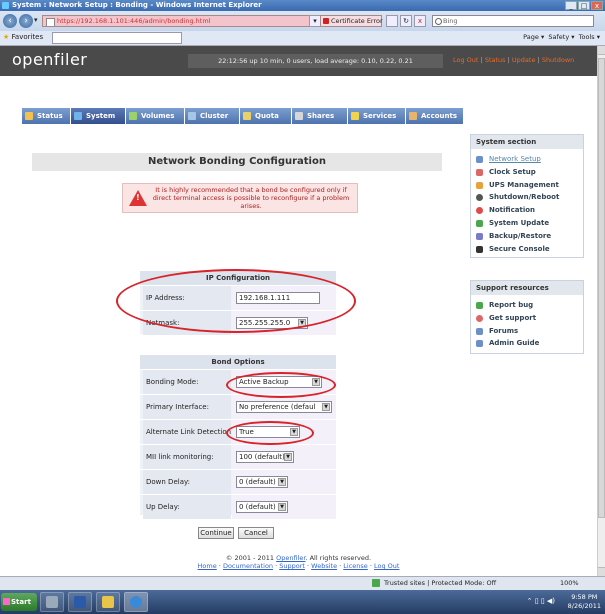 The image size is (605, 614). What do you see at coordinates (584, 5) in the screenshot?
I see `maximize-button: □` at bounding box center [584, 5].